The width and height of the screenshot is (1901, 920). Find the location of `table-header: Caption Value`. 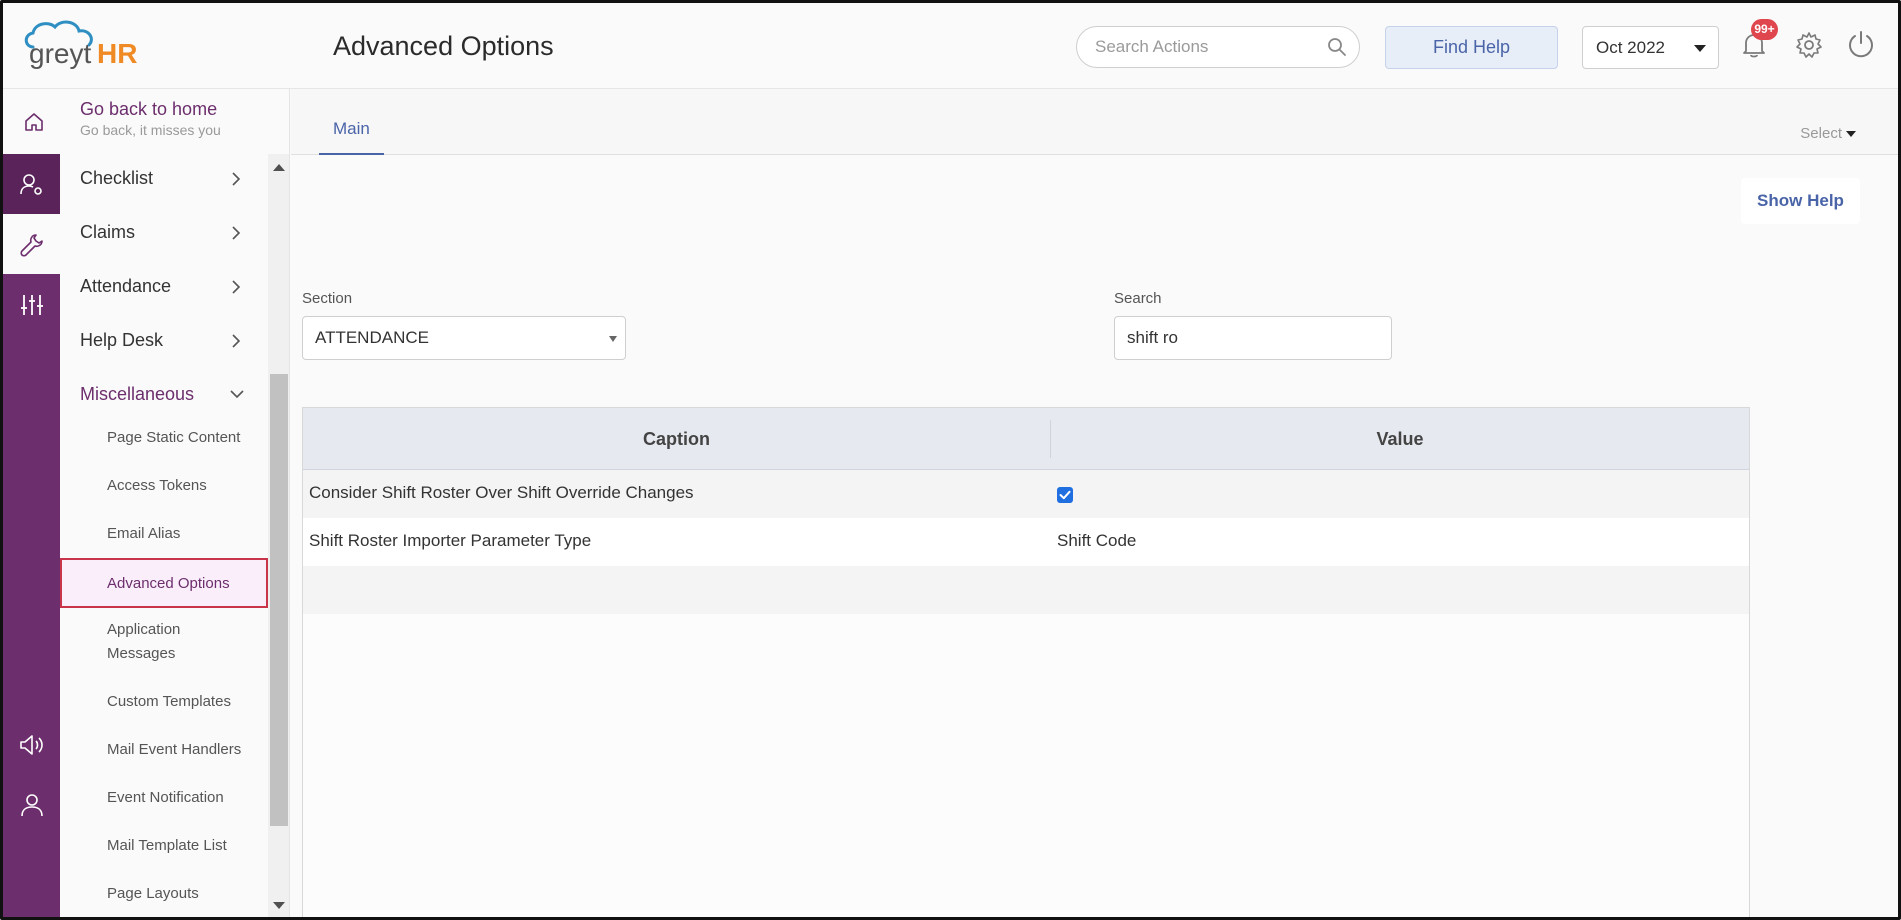

table-header: Caption Value is located at coordinates (1026, 439).